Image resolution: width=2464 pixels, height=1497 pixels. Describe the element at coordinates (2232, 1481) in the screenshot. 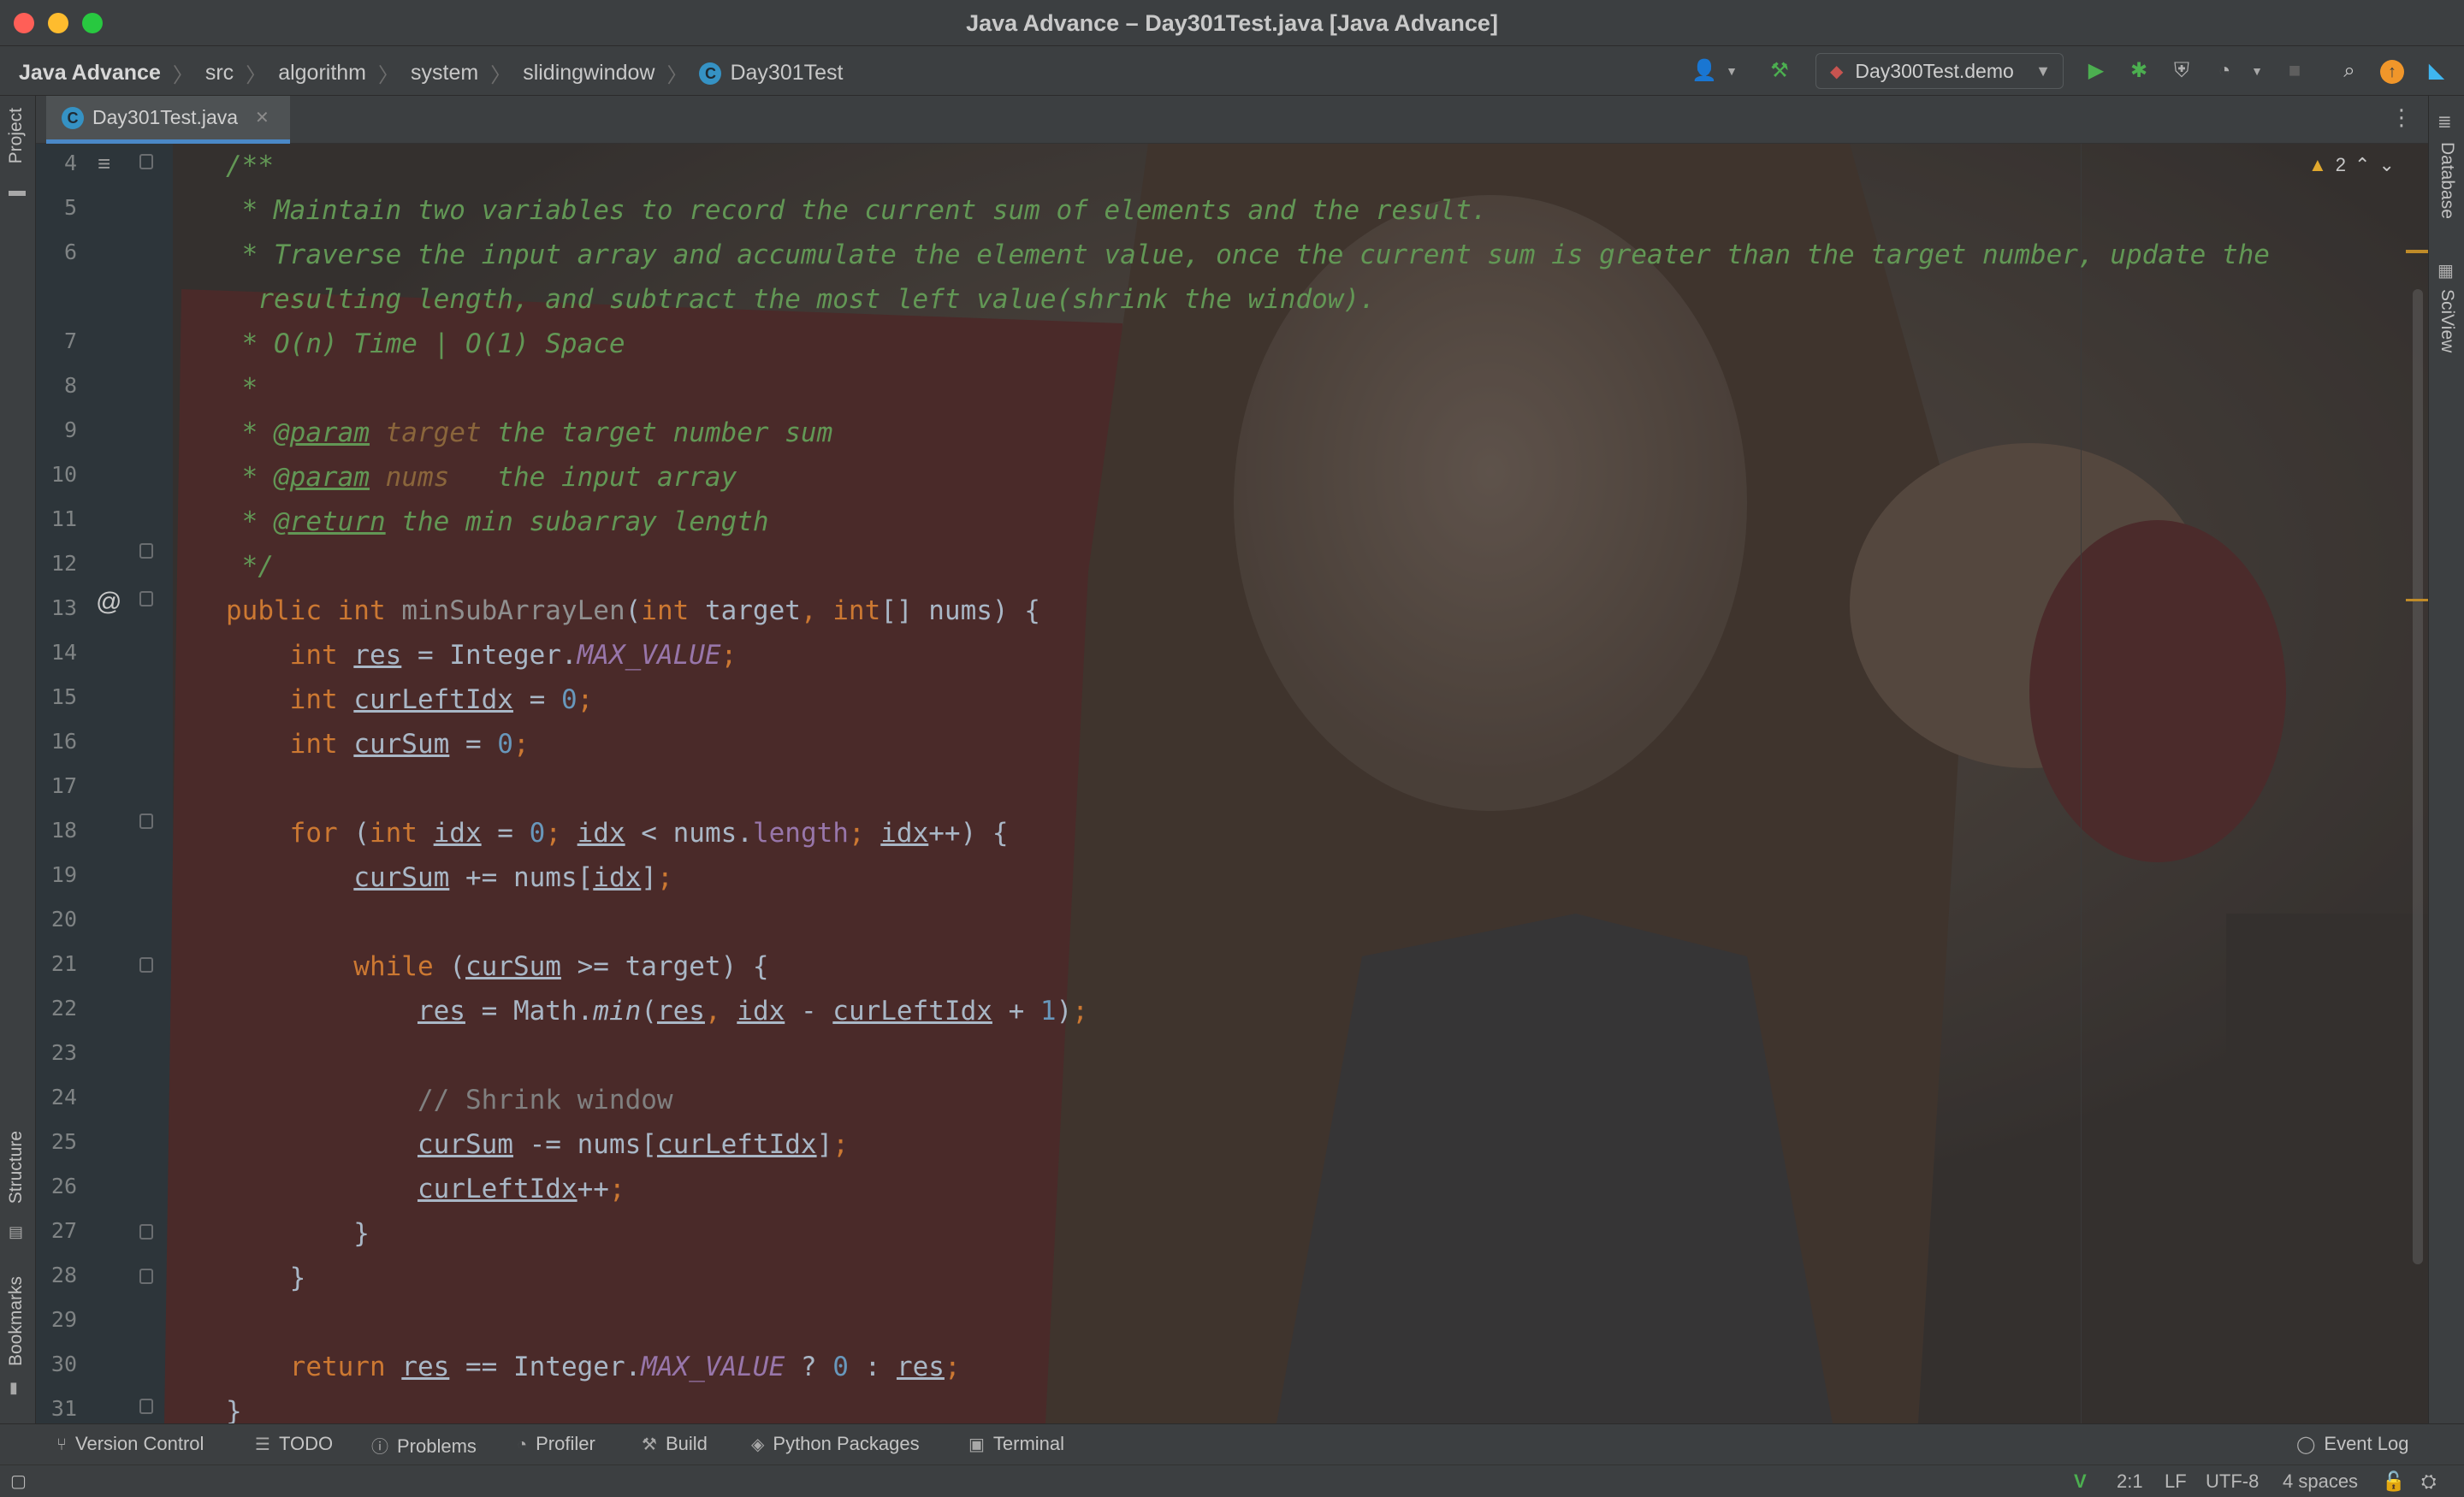

I see `file-encoding: UTF-8` at that location.